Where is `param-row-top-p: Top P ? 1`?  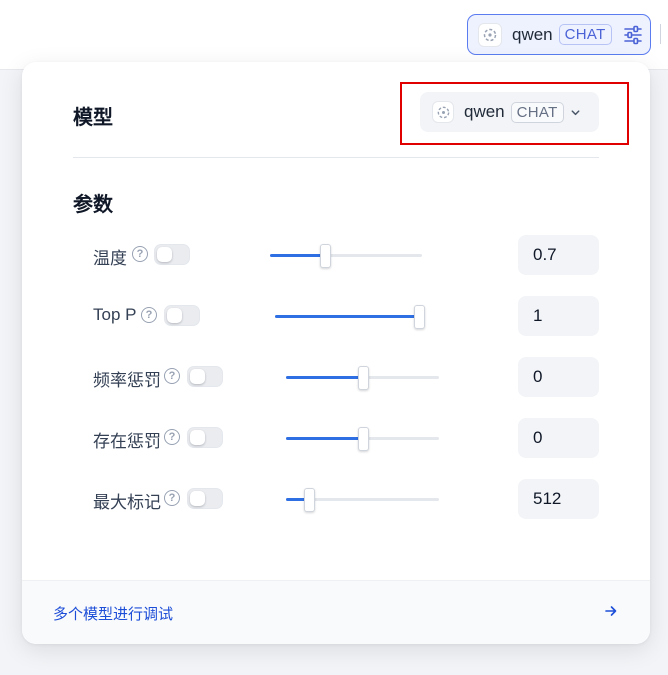 param-row-top-p: Top P ? 1 is located at coordinates (336, 316).